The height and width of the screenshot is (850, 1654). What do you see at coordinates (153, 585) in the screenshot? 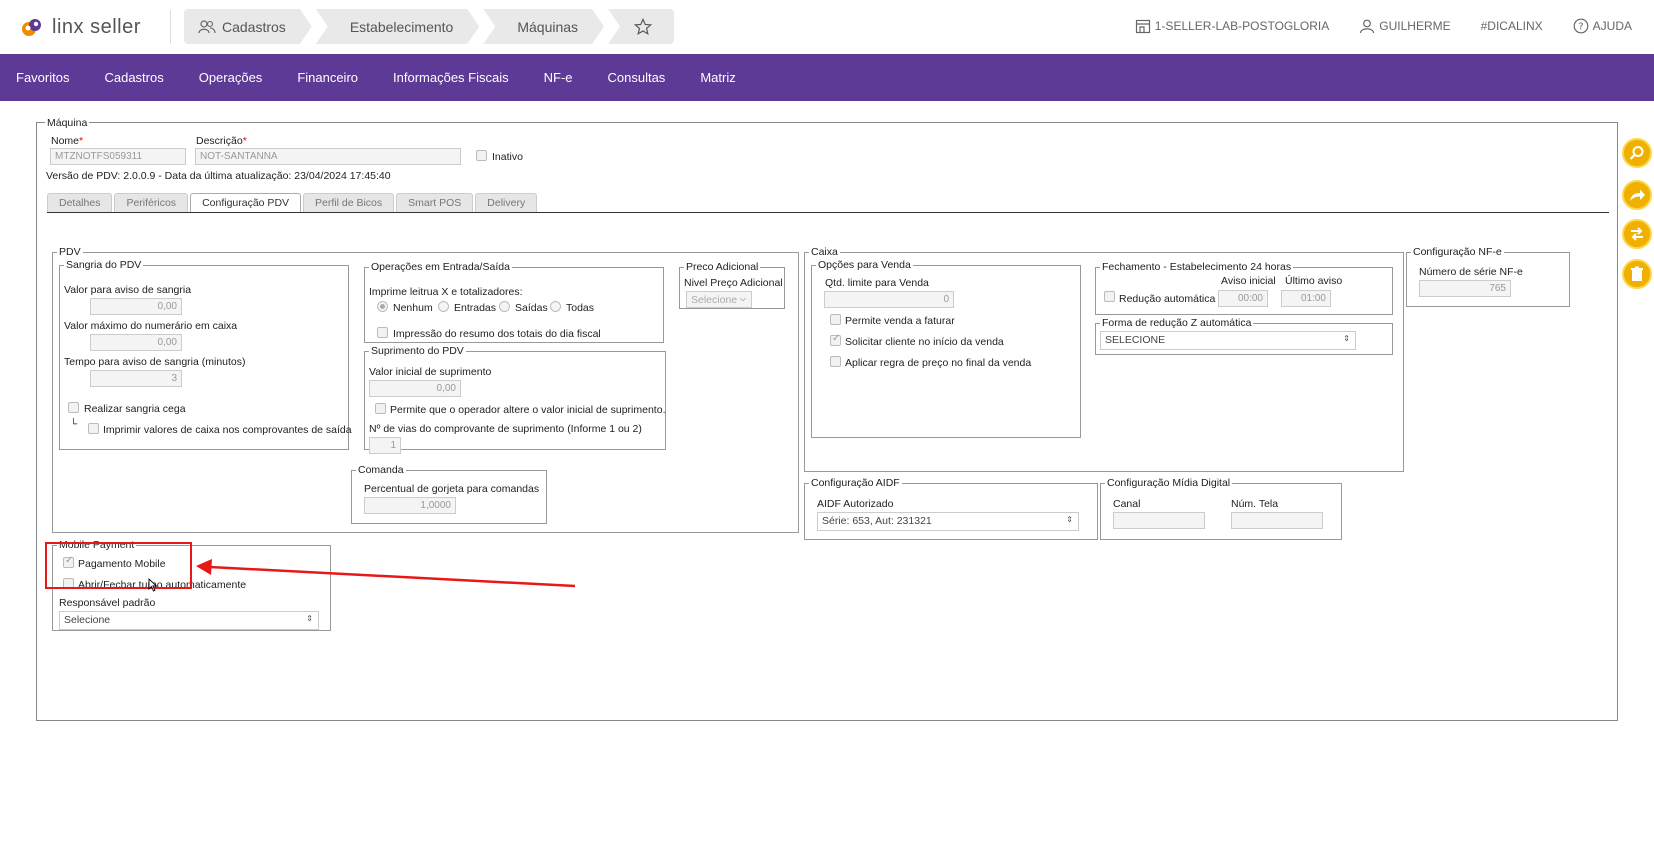
I see `mouse-cursor-icon` at bounding box center [153, 585].